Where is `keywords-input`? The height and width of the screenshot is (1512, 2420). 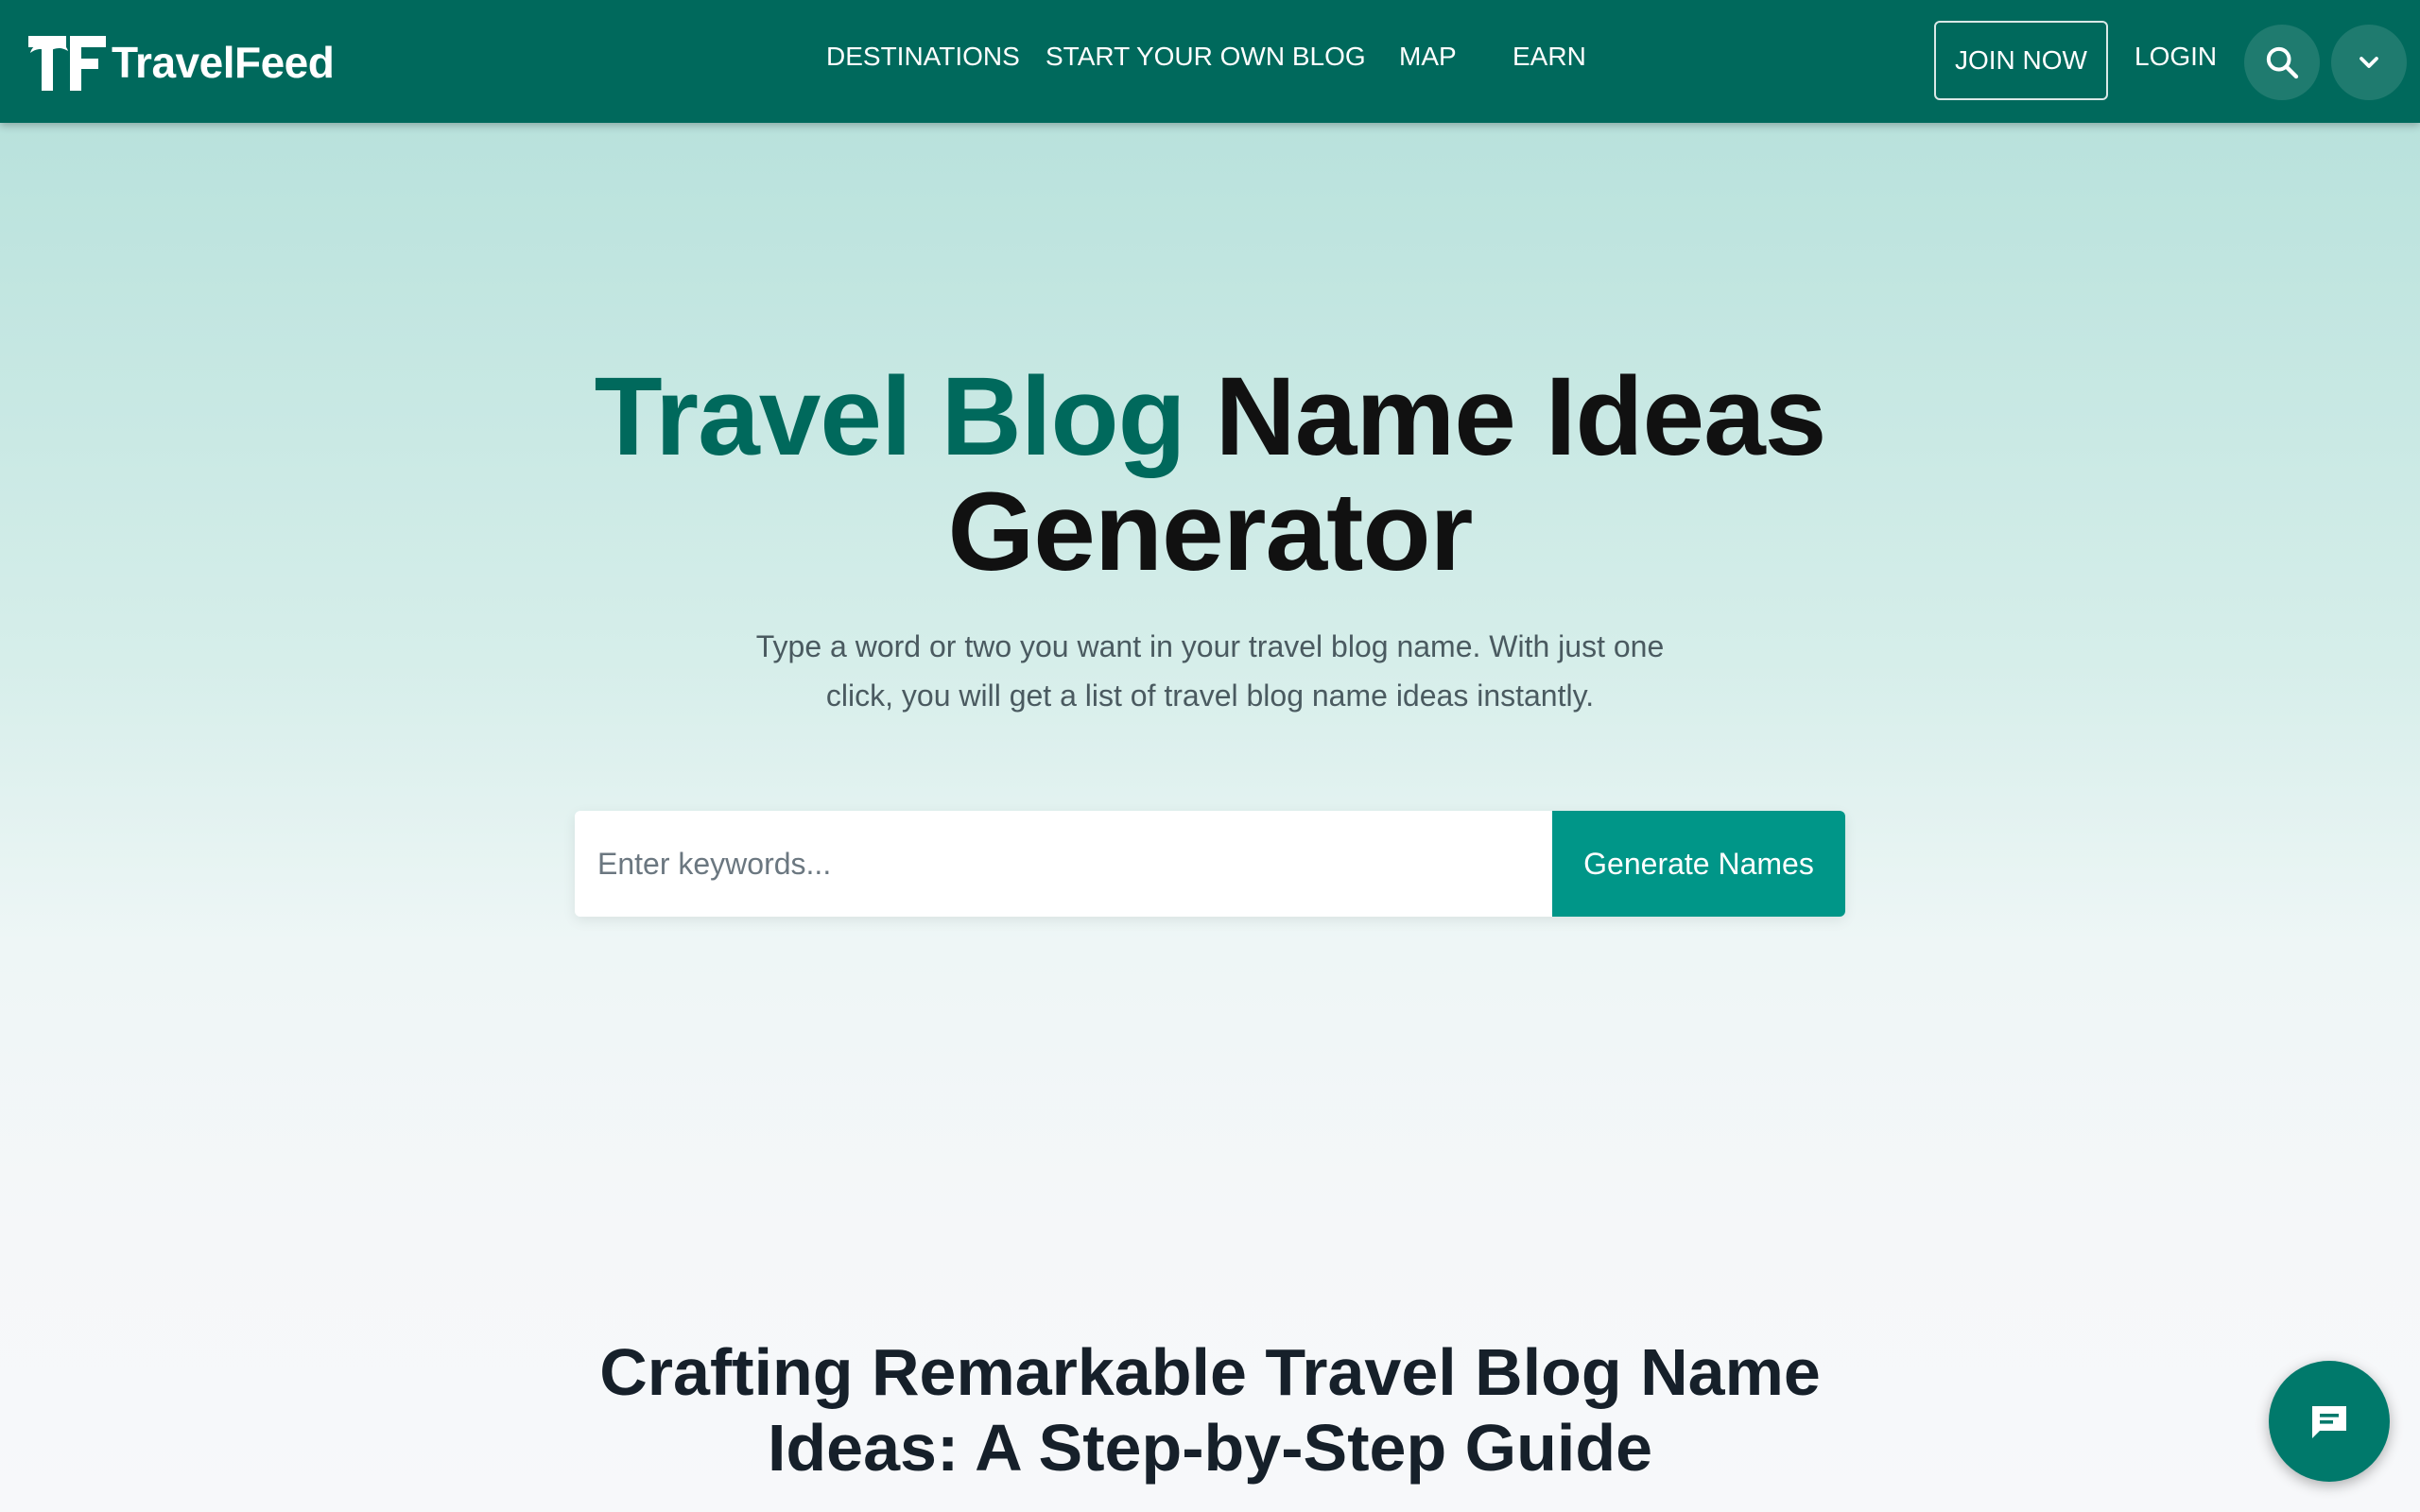
keywords-input is located at coordinates (1063, 864).